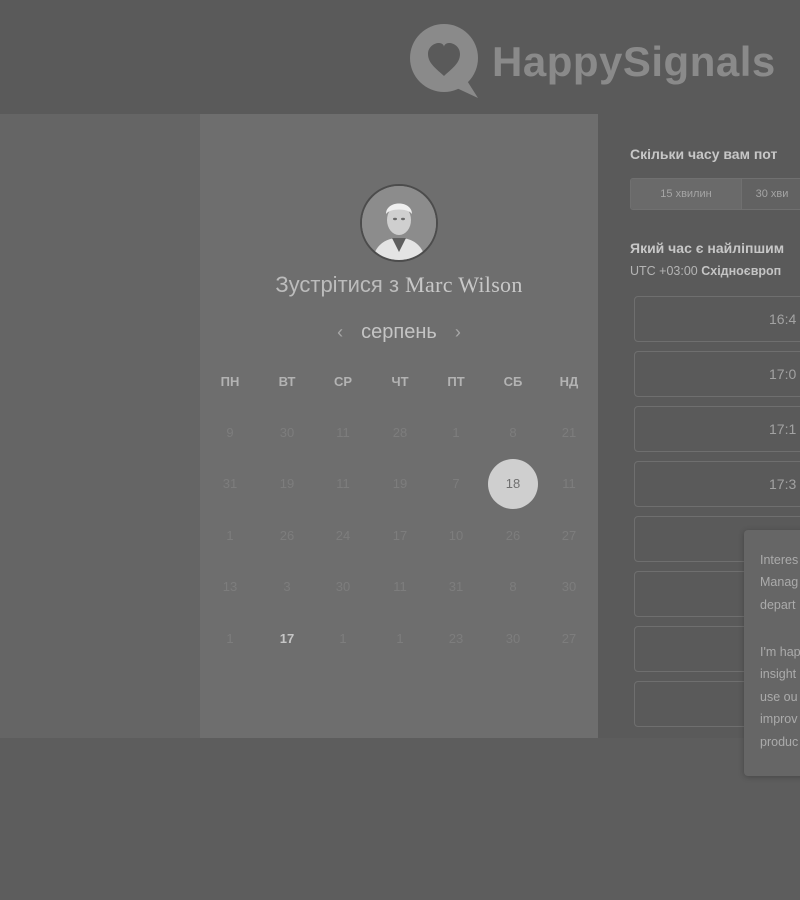  What do you see at coordinates (569, 381) in the screenshot?
I see `weekday-label: НД` at bounding box center [569, 381].